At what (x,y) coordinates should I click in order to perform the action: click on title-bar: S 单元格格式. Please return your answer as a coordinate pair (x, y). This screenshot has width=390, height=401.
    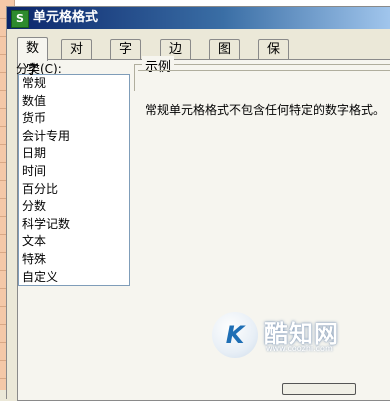
    Looking at the image, I should click on (198, 18).